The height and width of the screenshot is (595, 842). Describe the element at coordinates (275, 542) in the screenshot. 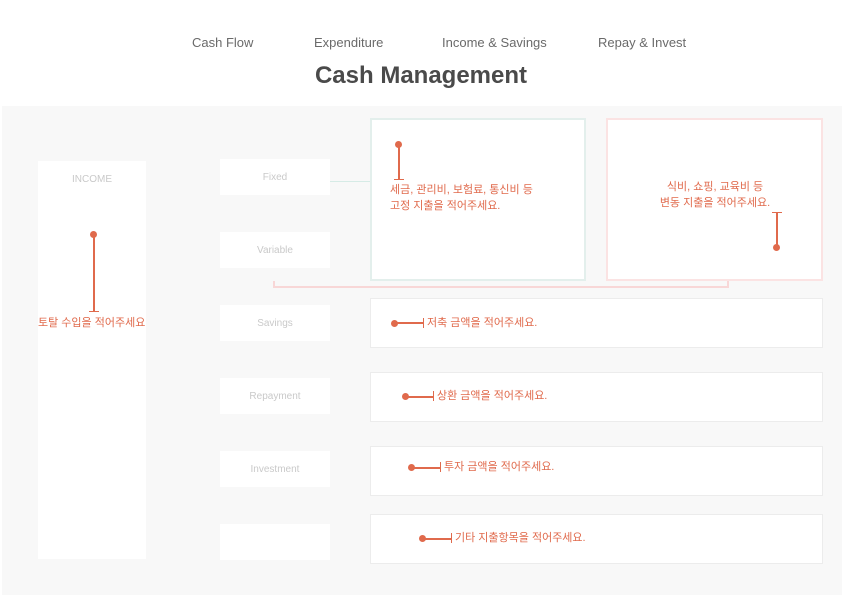

I see `category-other` at that location.